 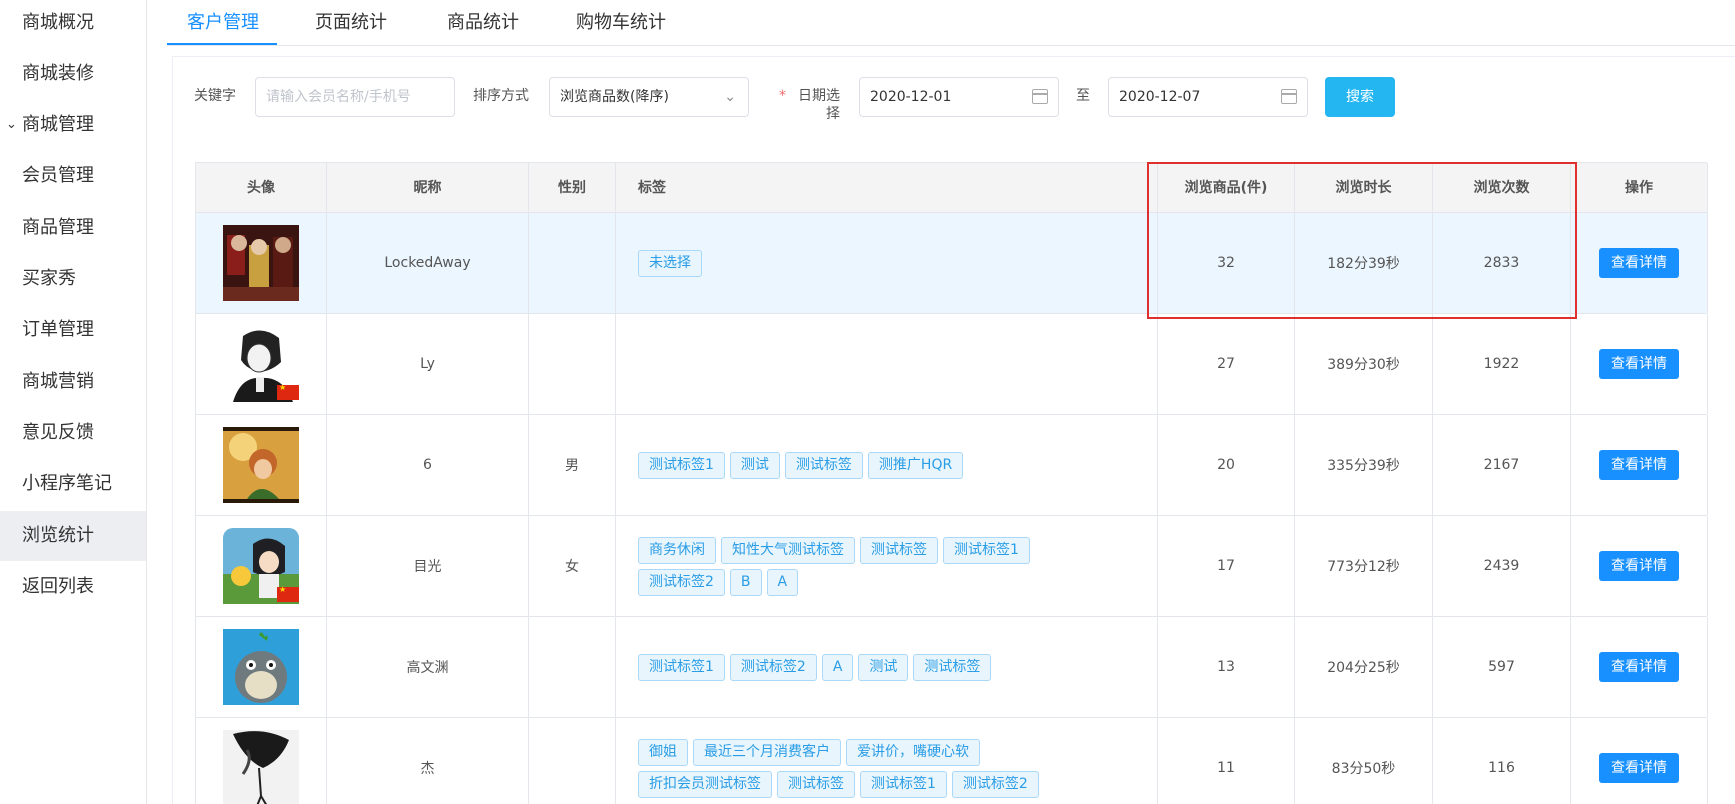 What do you see at coordinates (428, 667) in the screenshot?
I see `nickname-cell: 高文渊` at bounding box center [428, 667].